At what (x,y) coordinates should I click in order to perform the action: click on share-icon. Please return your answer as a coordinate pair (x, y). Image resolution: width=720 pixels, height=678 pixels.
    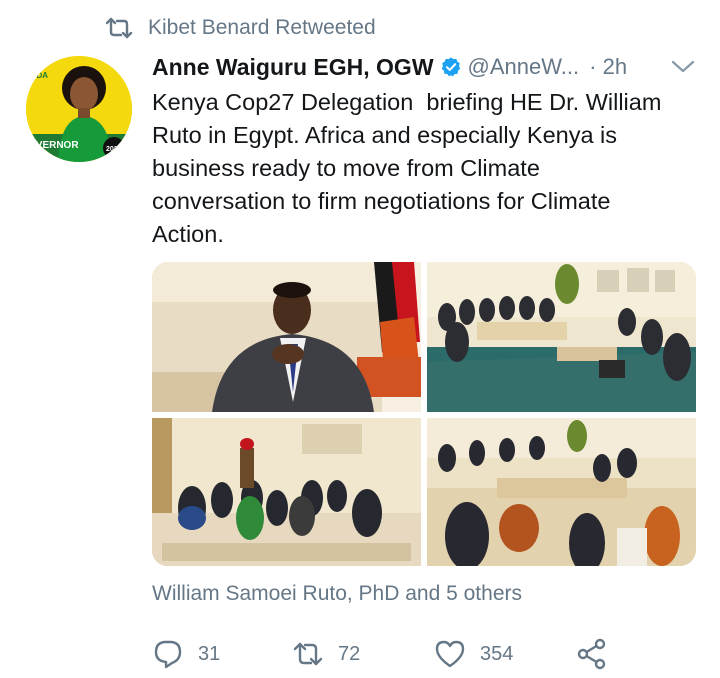
    Looking at the image, I should click on (591, 654).